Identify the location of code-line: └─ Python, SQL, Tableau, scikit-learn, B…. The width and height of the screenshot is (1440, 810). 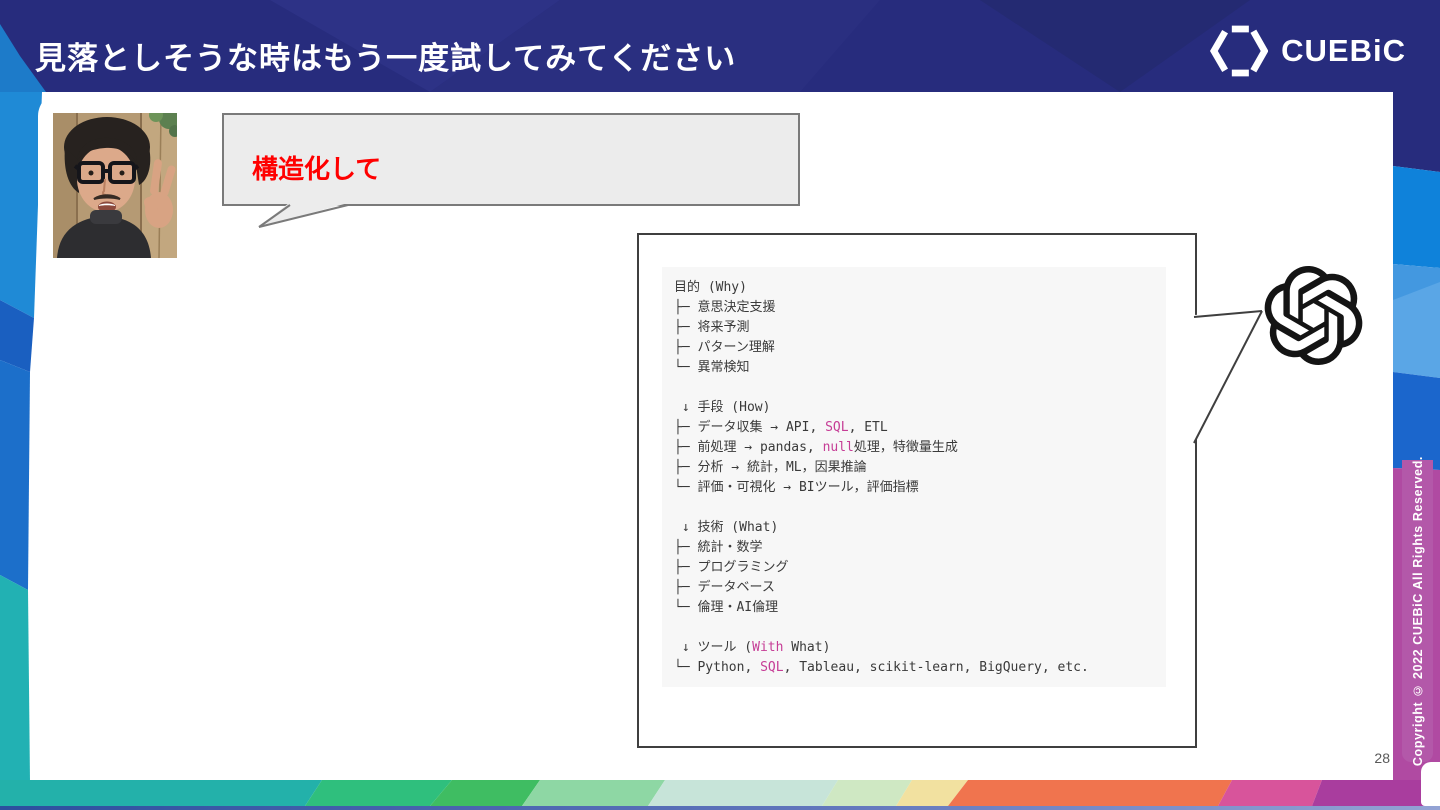
(881, 667).